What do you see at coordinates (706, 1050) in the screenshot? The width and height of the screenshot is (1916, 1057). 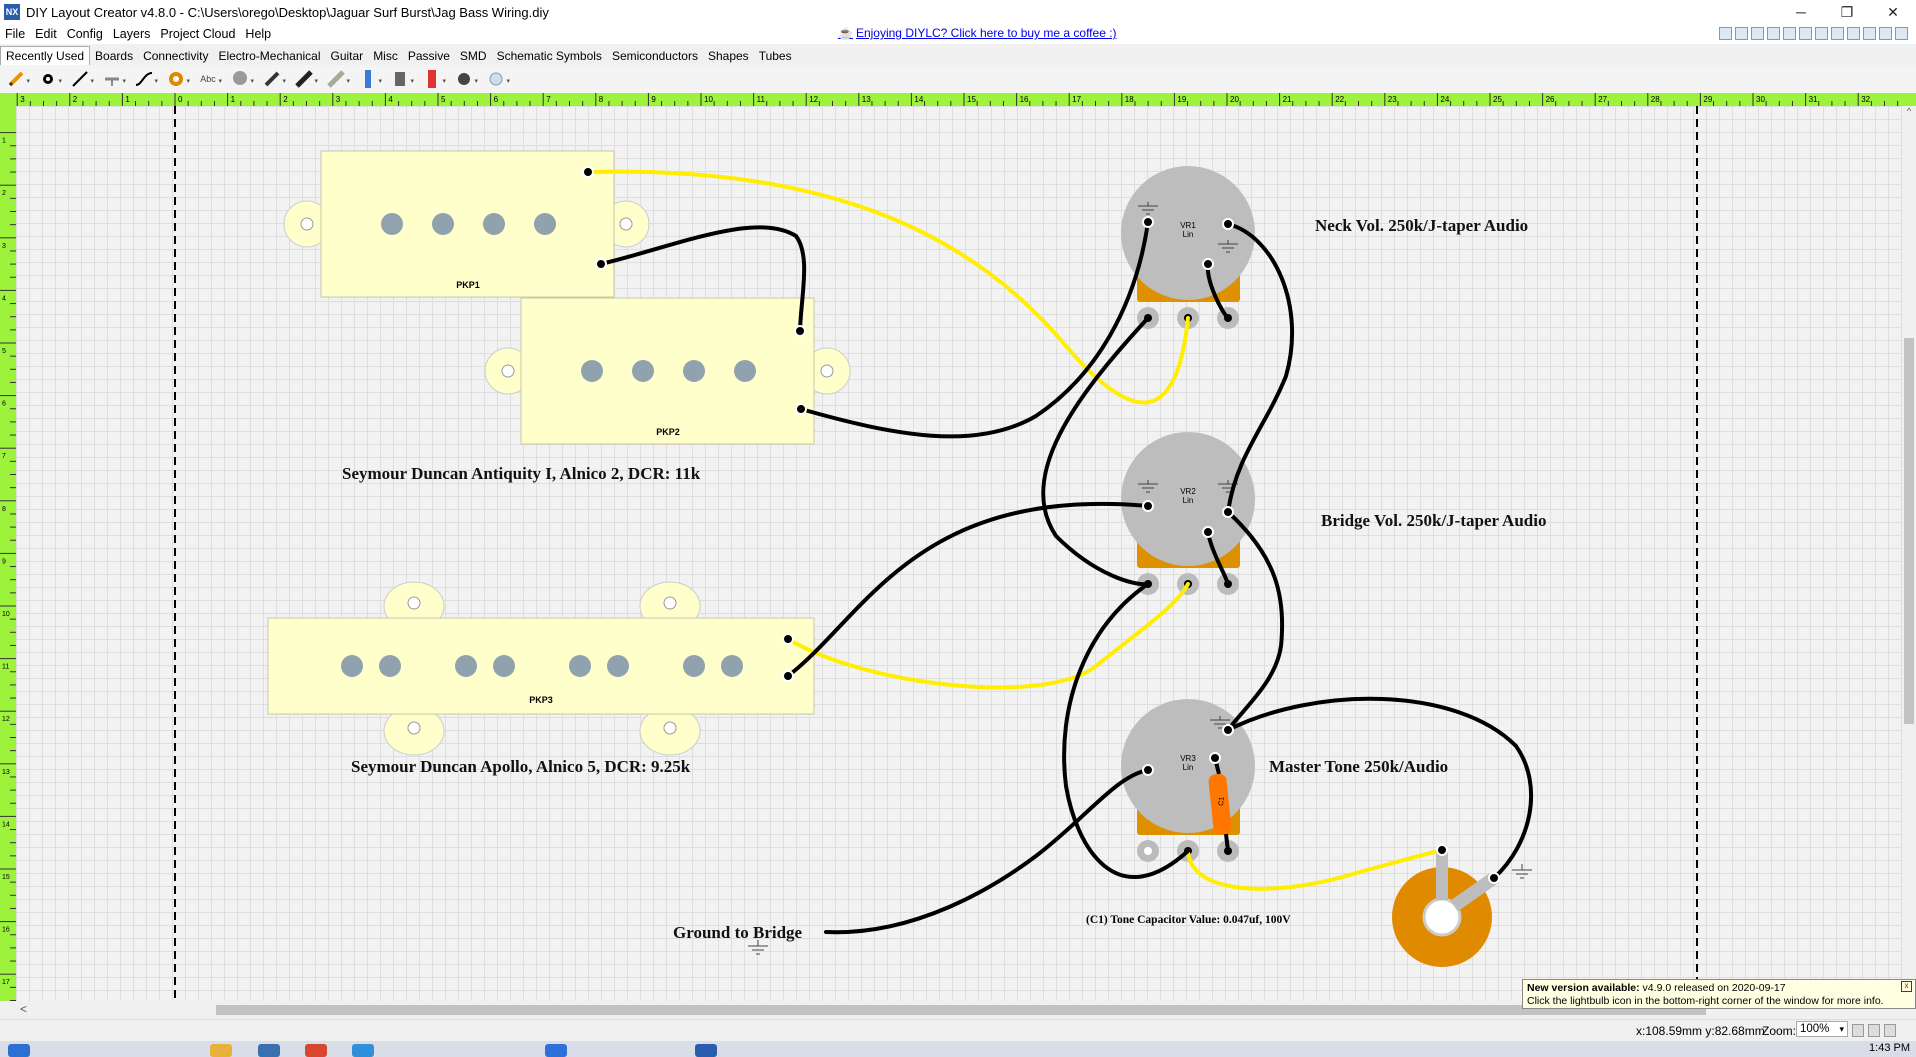 I see `diylc-active-icon` at bounding box center [706, 1050].